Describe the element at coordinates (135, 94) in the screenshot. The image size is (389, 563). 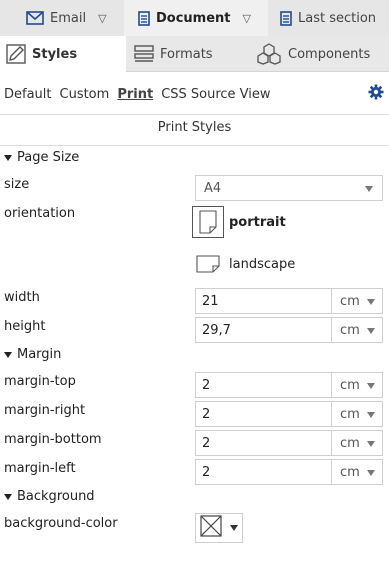
I see `mode-print-link: Print` at that location.